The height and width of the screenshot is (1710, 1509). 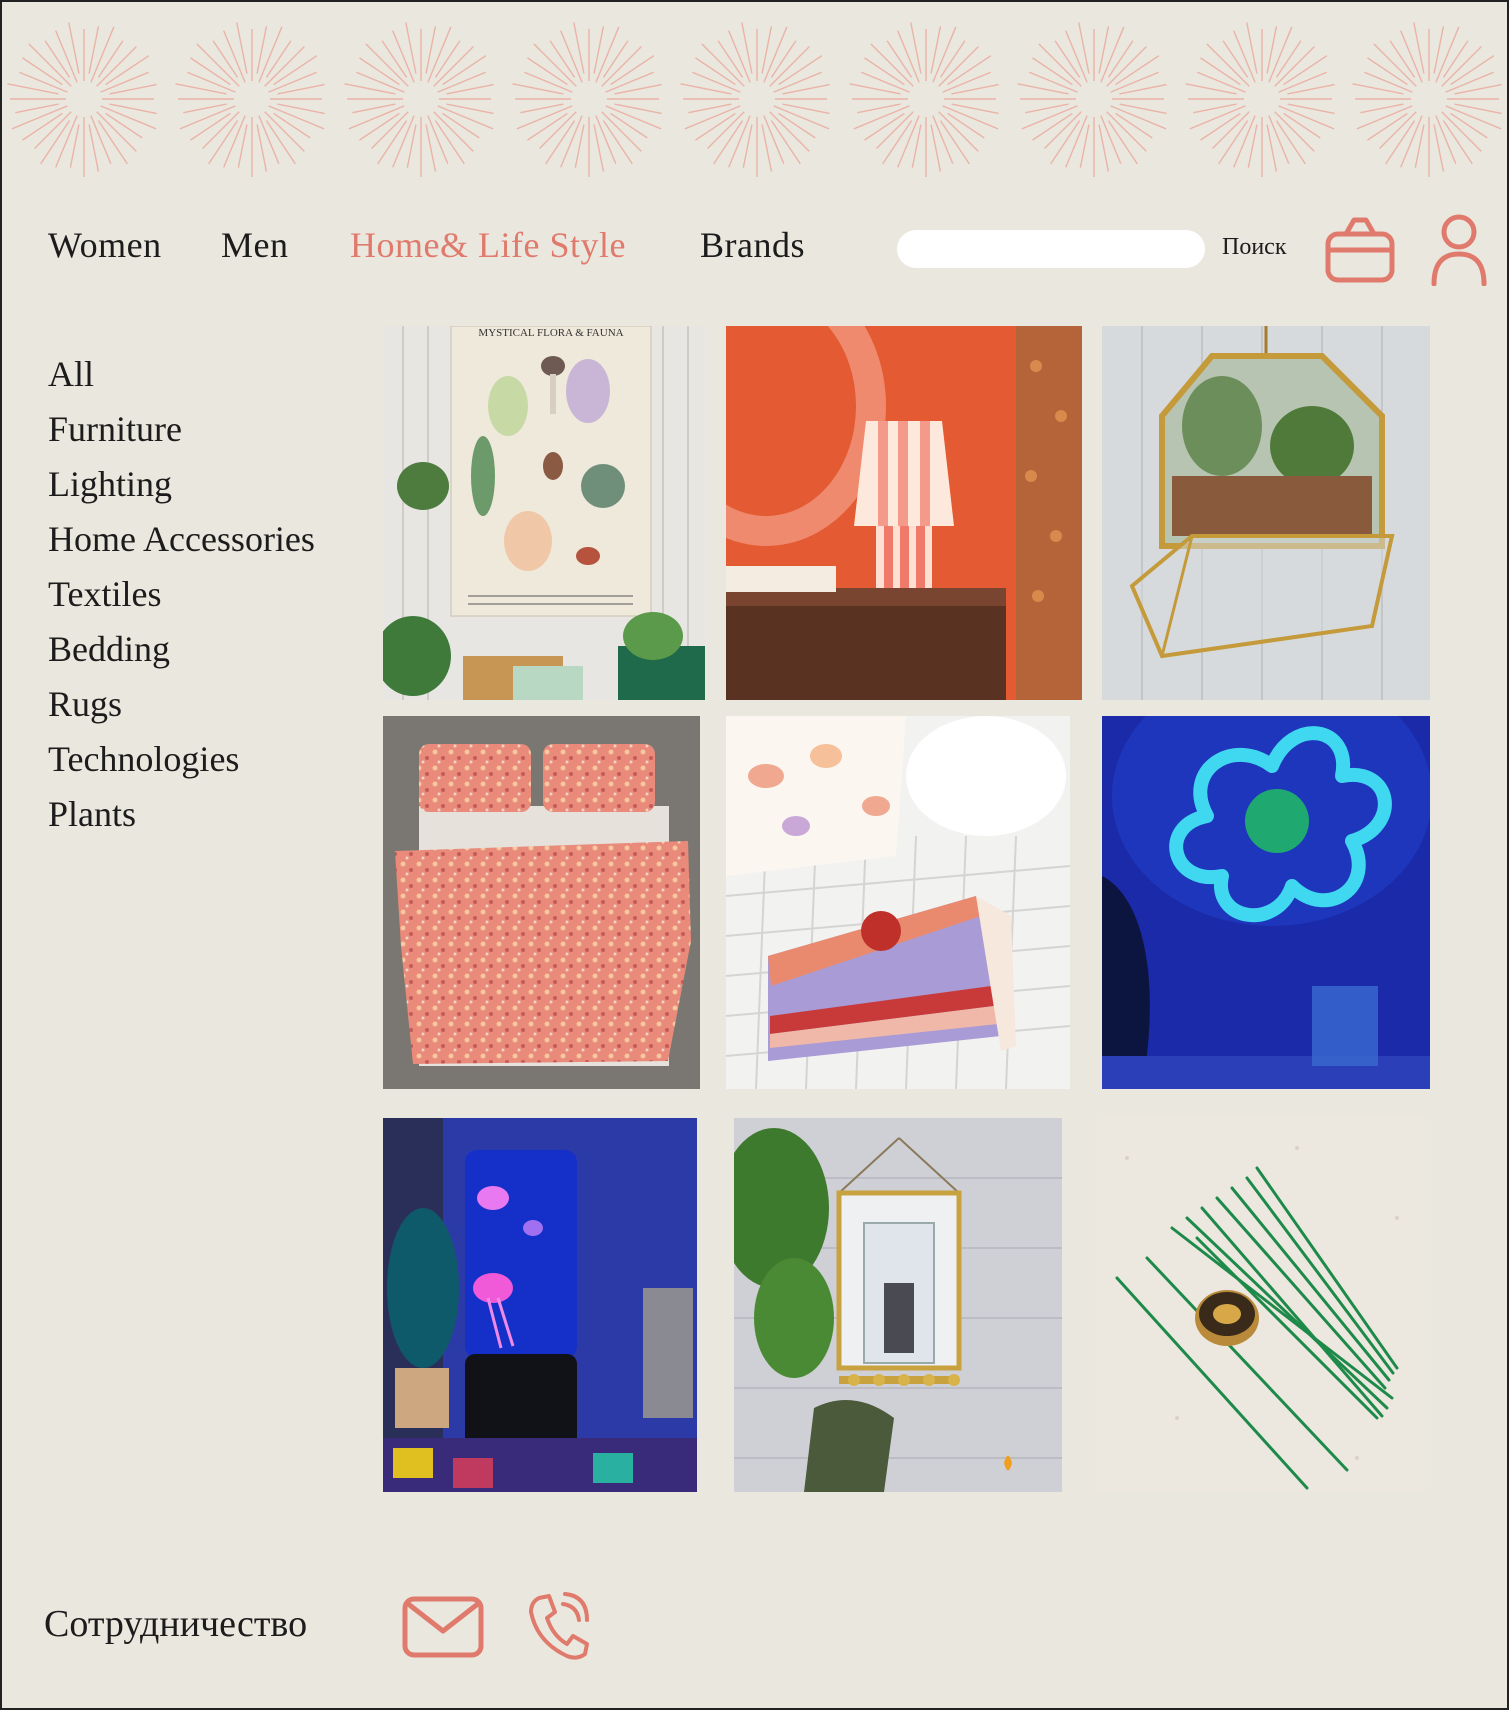 What do you see at coordinates (181, 429) in the screenshot?
I see `category-furniture: Furniture` at bounding box center [181, 429].